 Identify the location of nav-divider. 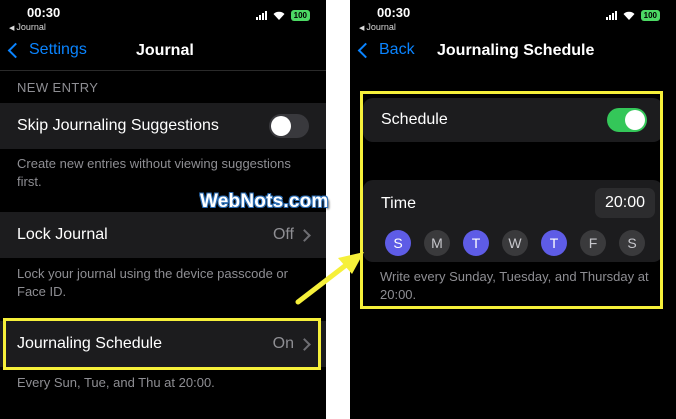
(163, 70).